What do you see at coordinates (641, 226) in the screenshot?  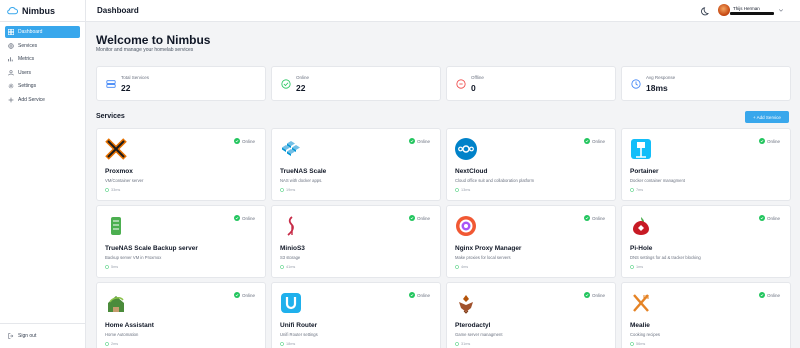 I see `pihole-icon` at bounding box center [641, 226].